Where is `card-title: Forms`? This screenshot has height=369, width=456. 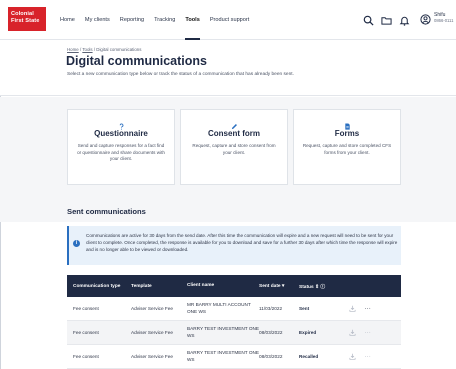
card-title: Forms is located at coordinates (347, 133).